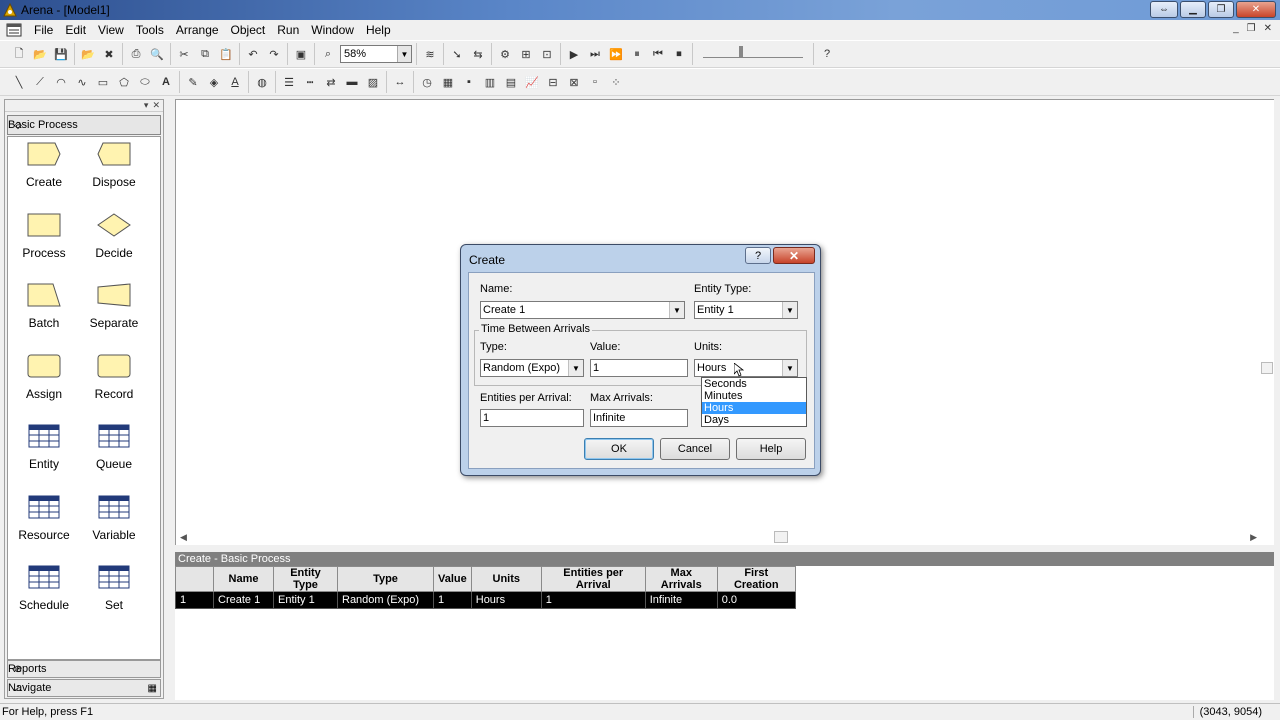 The image size is (1280, 720). I want to click on template-detach-icon: ✖, so click(109, 54).